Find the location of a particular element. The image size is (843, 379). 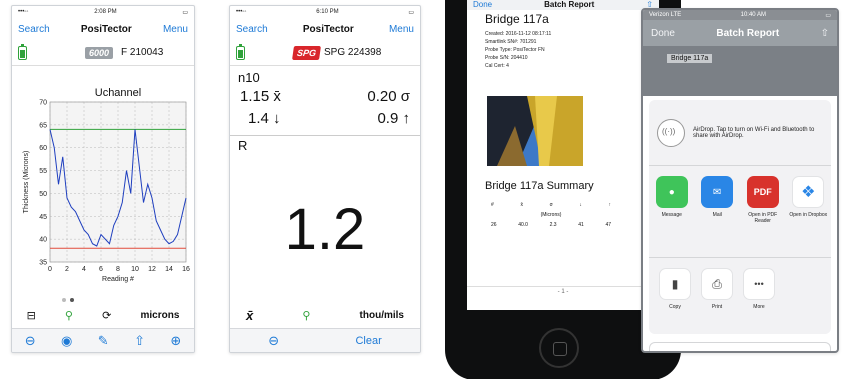

nav-bar: Done Batch Report ⇧ is located at coordinates (740, 33).